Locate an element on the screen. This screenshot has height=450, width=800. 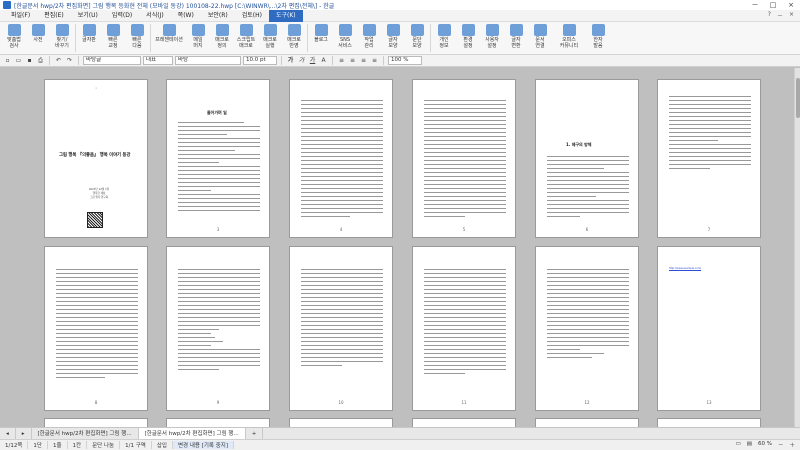
dictionary-button: 사전 is located at coordinates (38, 32).